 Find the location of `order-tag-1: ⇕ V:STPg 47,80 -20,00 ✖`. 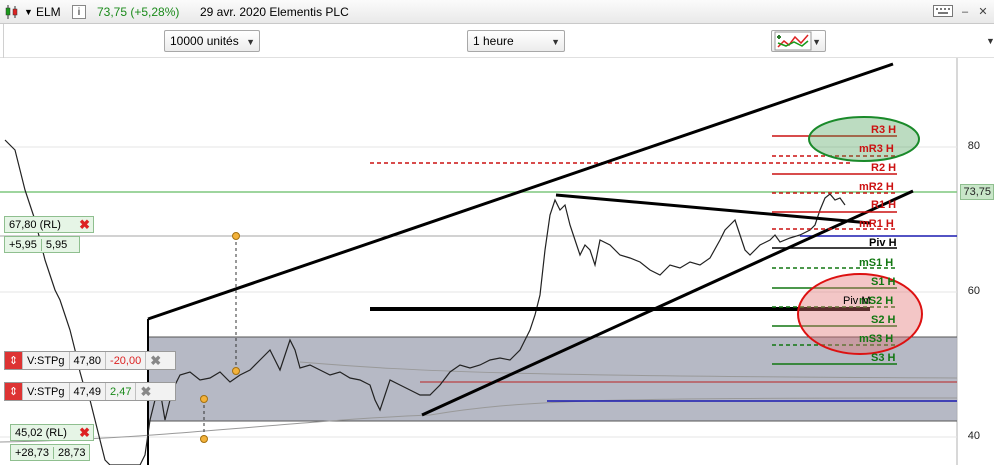

order-tag-1: ⇕ V:STPg 47,80 -20,00 ✖ is located at coordinates (90, 360).